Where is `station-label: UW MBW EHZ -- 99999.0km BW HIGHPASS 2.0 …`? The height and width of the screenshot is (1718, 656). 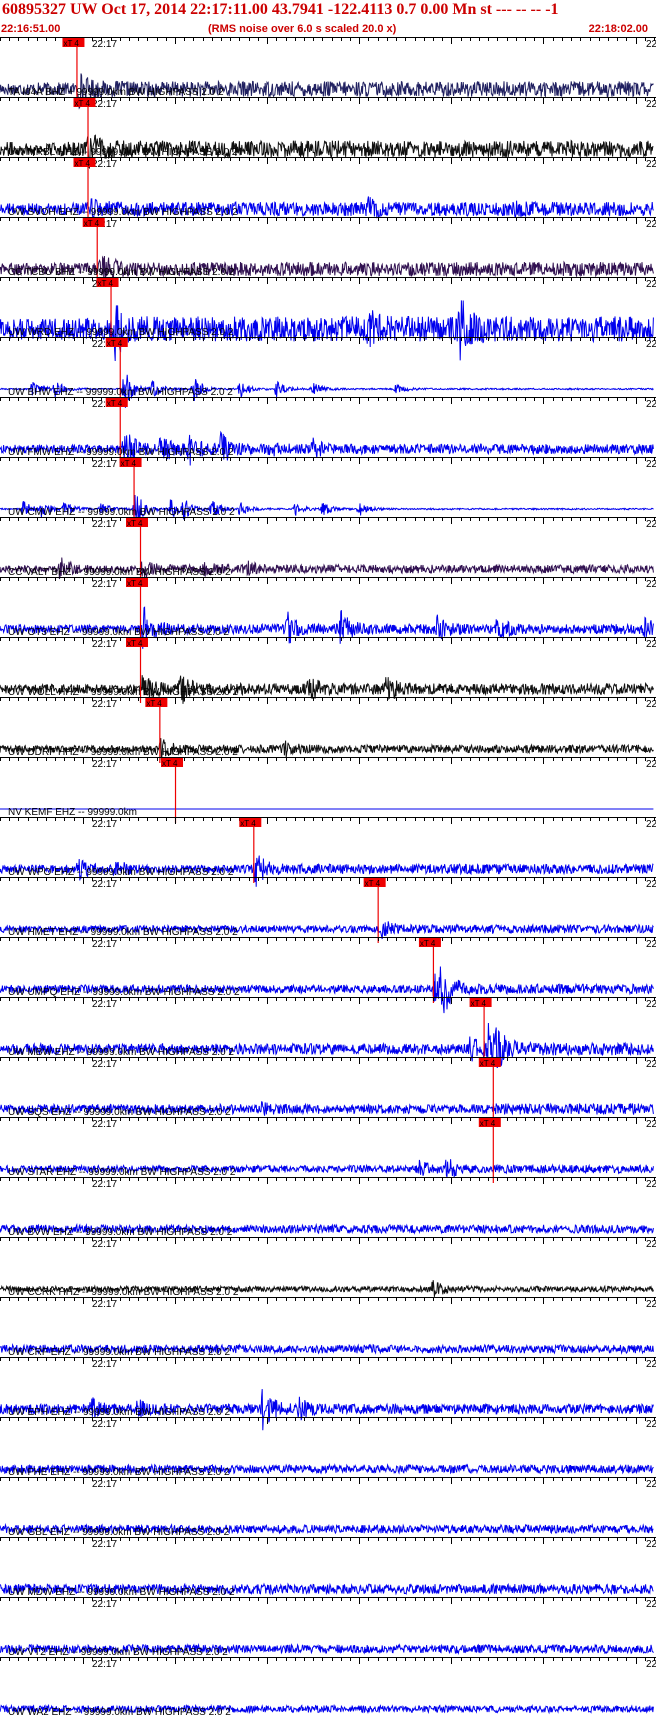
station-label: UW MBW EHZ -- 99999.0km BW HIGHPASS 2.0 … is located at coordinates (121, 1052).